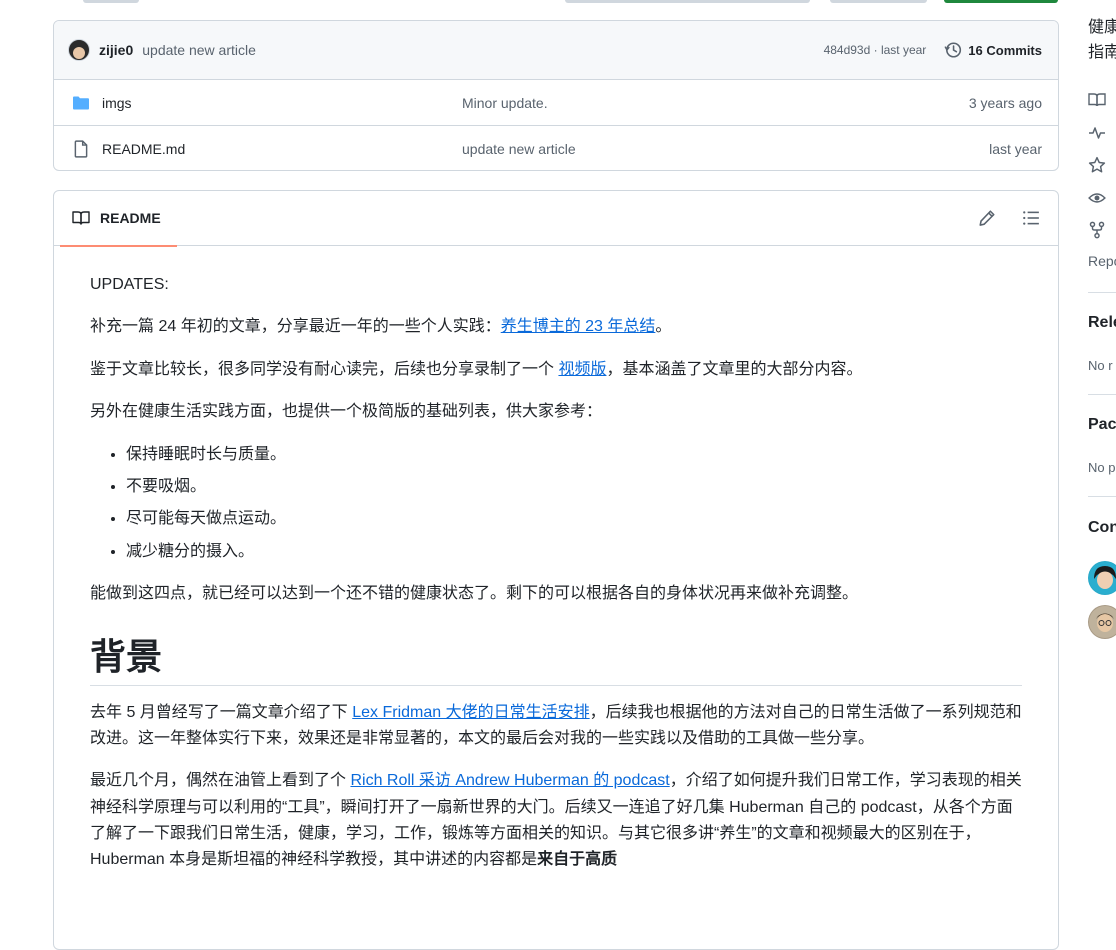  What do you see at coordinates (1009, 218) in the screenshot?
I see `readme-tools` at bounding box center [1009, 218].